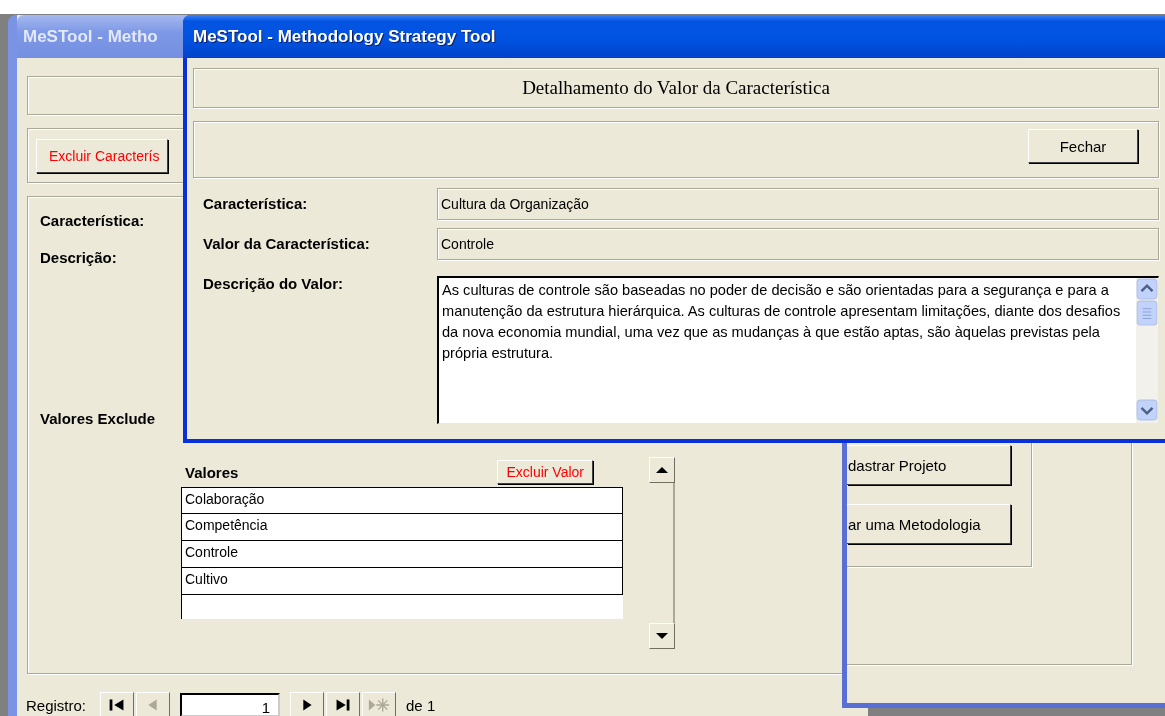  Describe the element at coordinates (798, 204) in the screenshot. I see `text-field: Cultura da Organização` at that location.